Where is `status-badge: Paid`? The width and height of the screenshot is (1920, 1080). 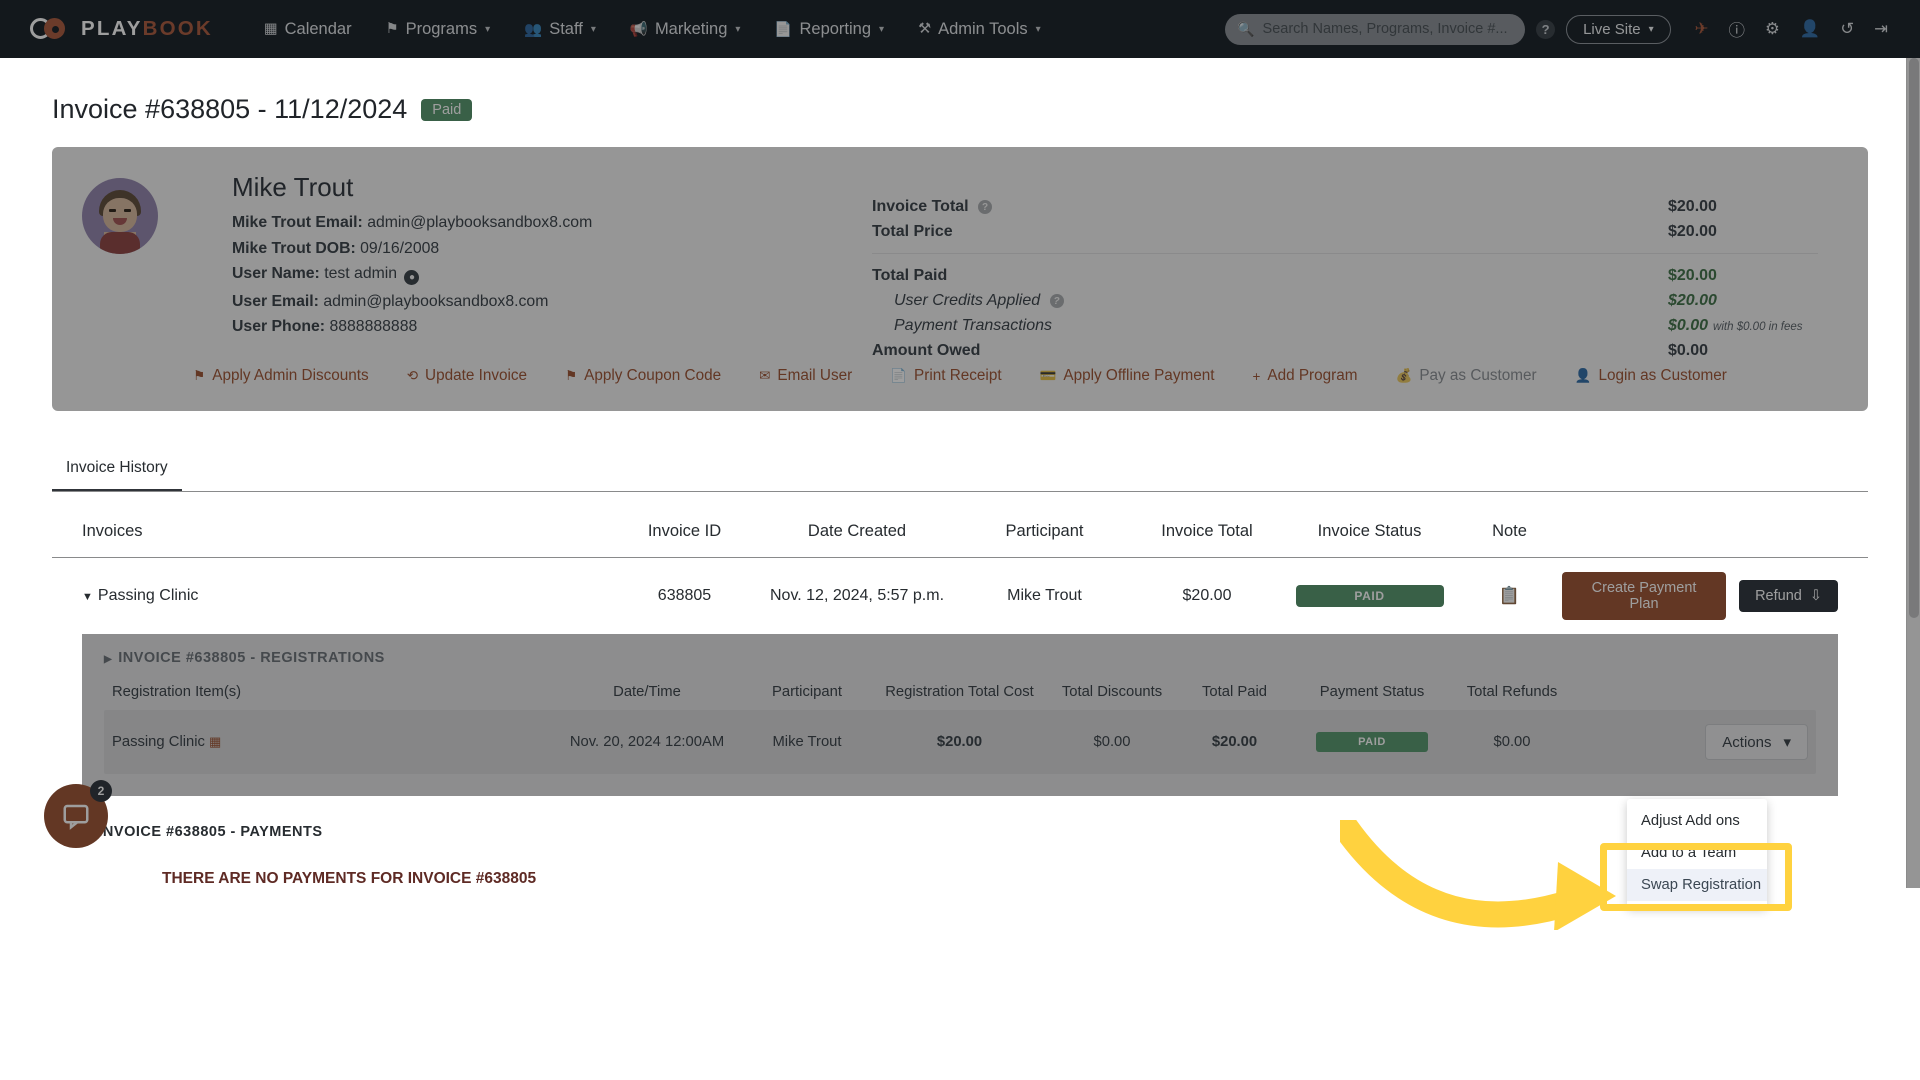 status-badge: Paid is located at coordinates (447, 109).